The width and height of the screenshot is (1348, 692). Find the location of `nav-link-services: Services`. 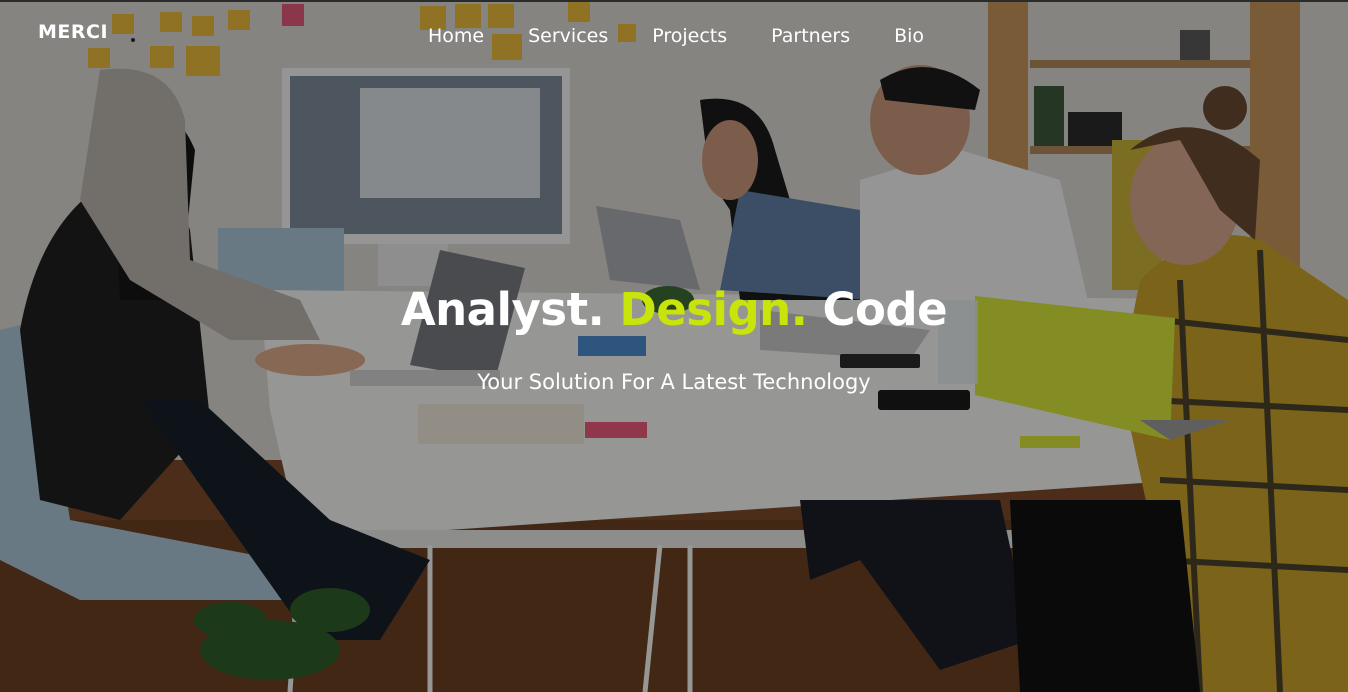

nav-link-services: Services is located at coordinates (568, 36).